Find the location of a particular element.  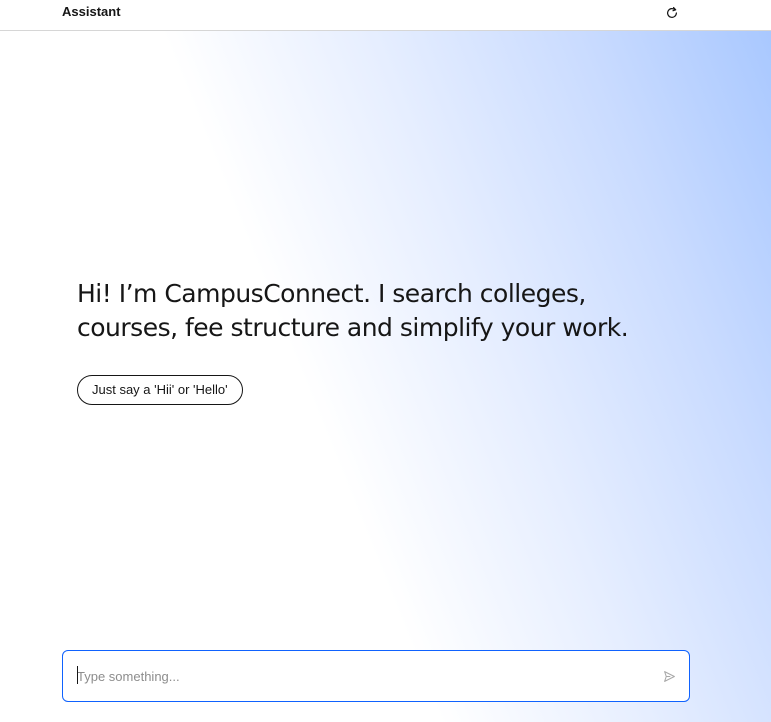

message-input is located at coordinates (357, 676).